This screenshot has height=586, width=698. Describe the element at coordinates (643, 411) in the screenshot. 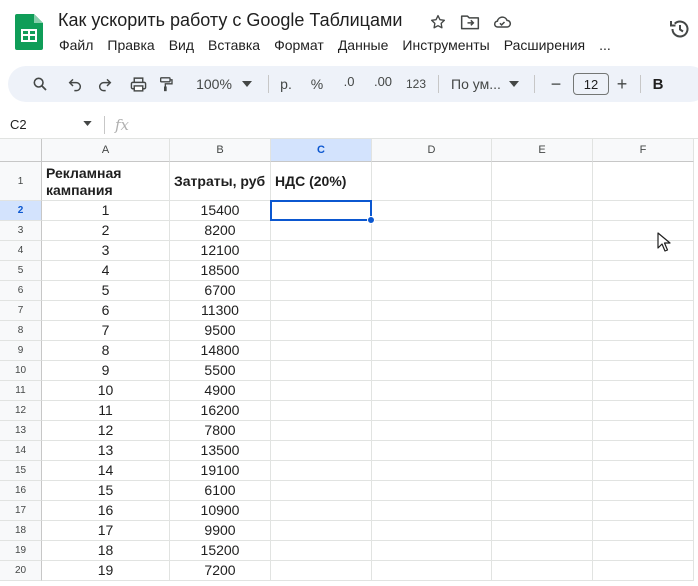

I see `cell-f12` at that location.